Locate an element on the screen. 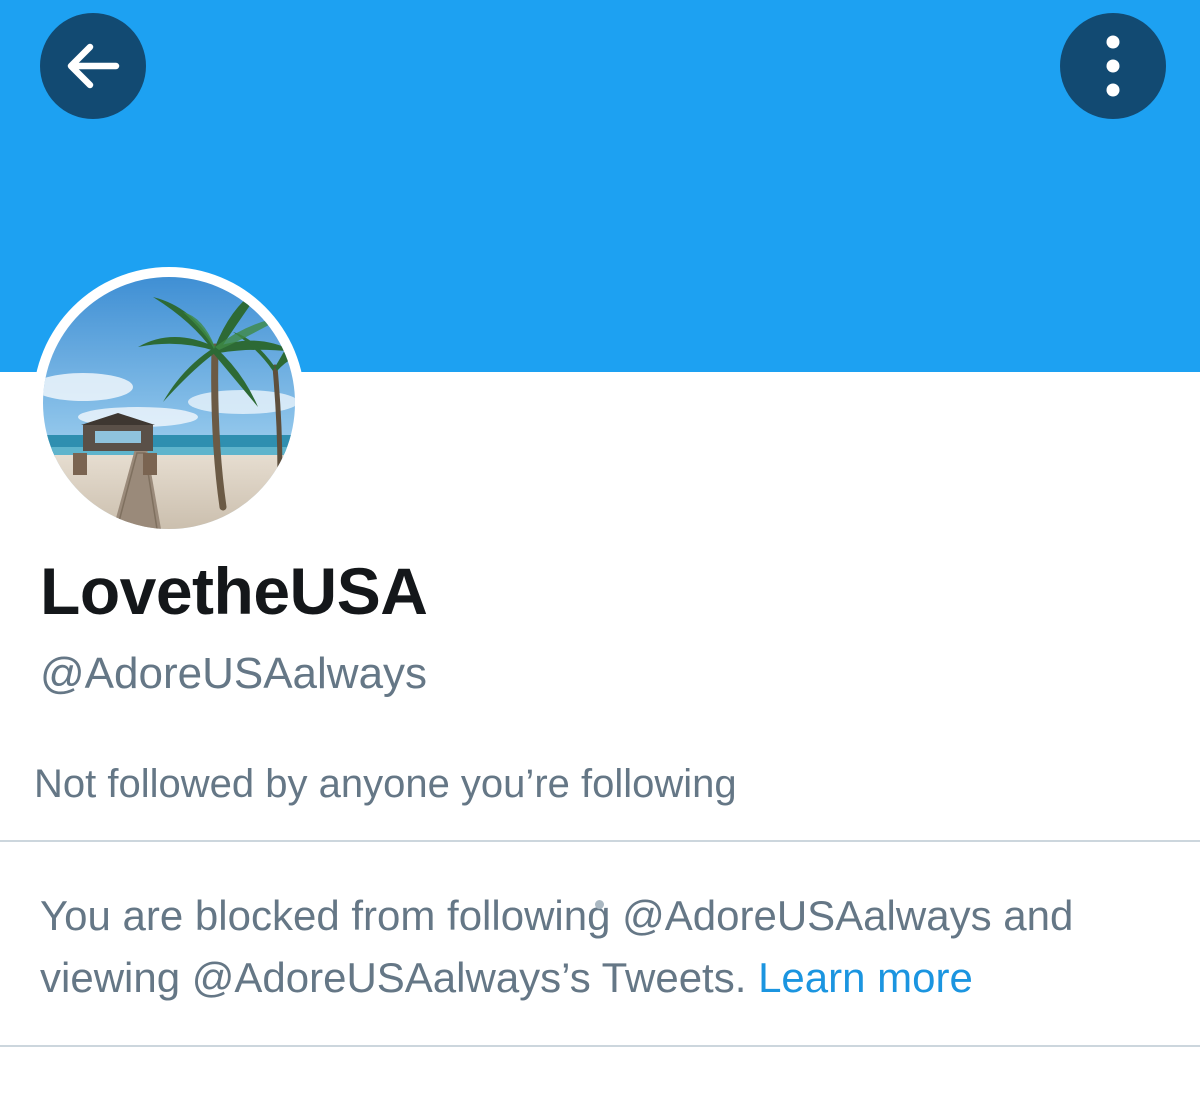 The height and width of the screenshot is (1120, 1200). more-options-button is located at coordinates (1113, 66).